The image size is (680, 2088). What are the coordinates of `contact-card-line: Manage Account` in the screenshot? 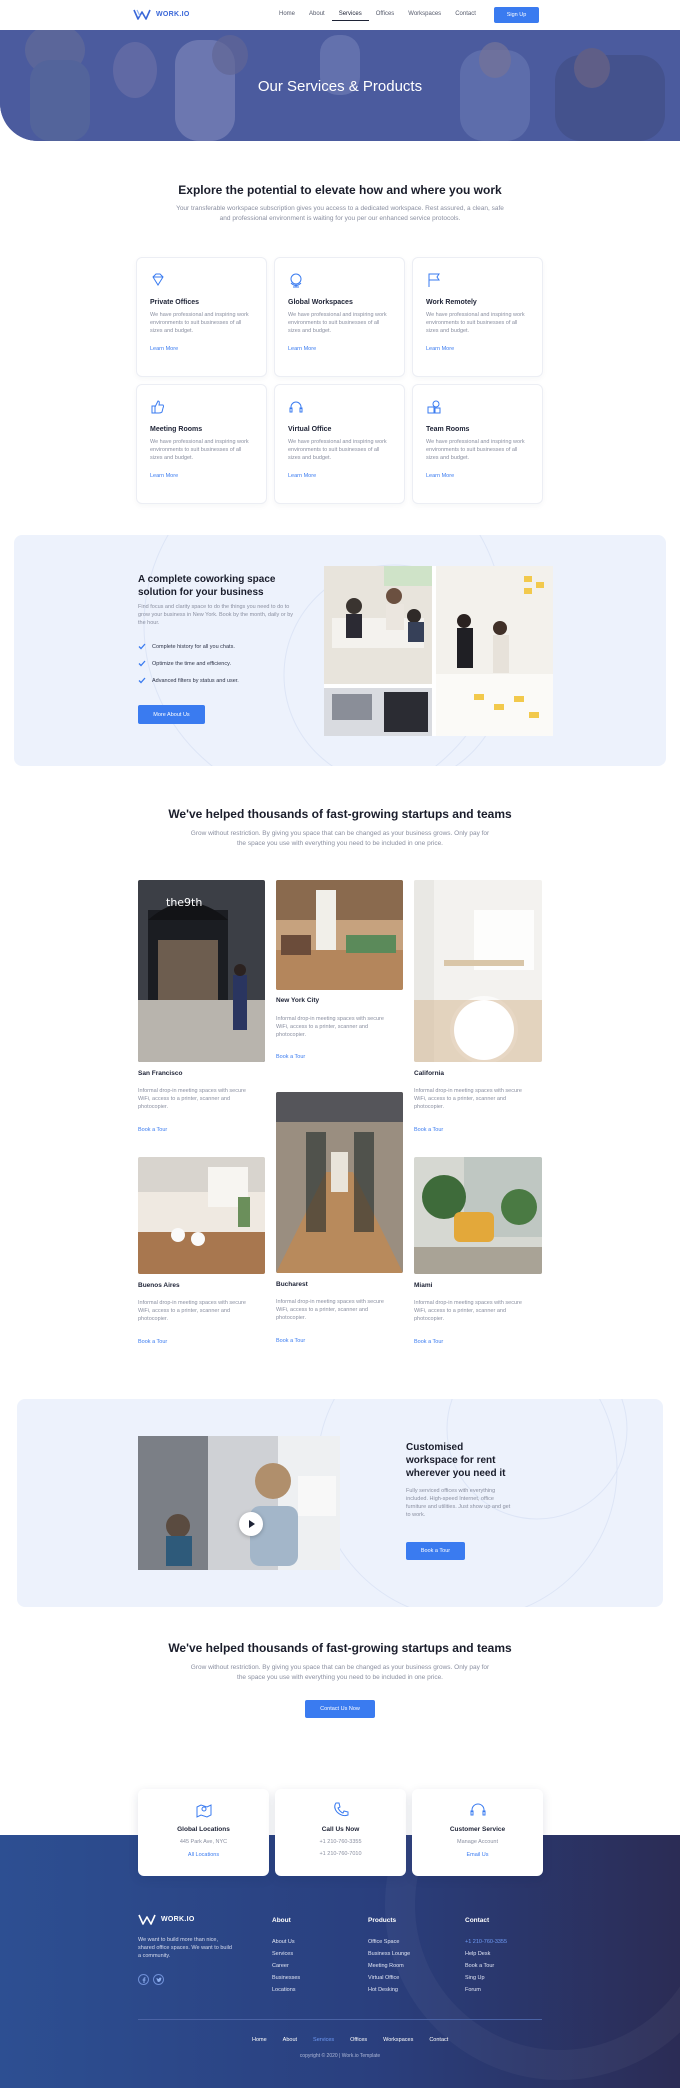 It's located at (477, 1842).